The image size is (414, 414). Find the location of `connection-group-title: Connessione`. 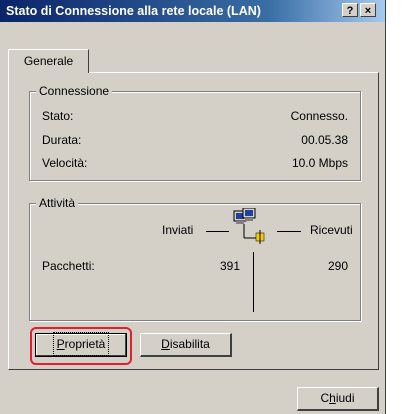

connection-group-title: Connessione is located at coordinates (74, 91).